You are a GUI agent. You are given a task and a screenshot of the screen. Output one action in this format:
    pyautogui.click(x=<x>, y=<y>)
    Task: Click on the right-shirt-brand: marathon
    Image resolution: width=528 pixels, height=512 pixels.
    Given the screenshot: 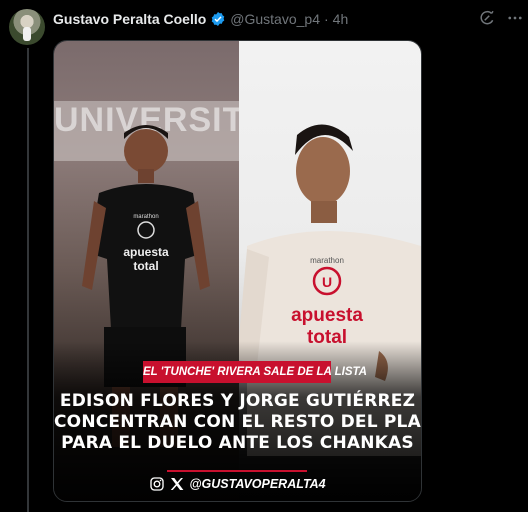 What is the action you would take?
    pyautogui.click(x=327, y=260)
    